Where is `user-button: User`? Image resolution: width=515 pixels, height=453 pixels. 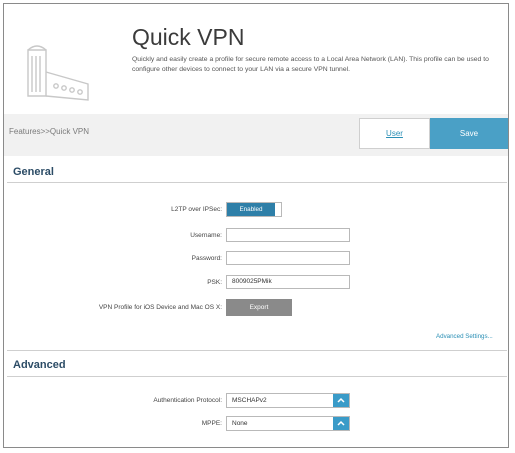
user-button: User is located at coordinates (394, 133).